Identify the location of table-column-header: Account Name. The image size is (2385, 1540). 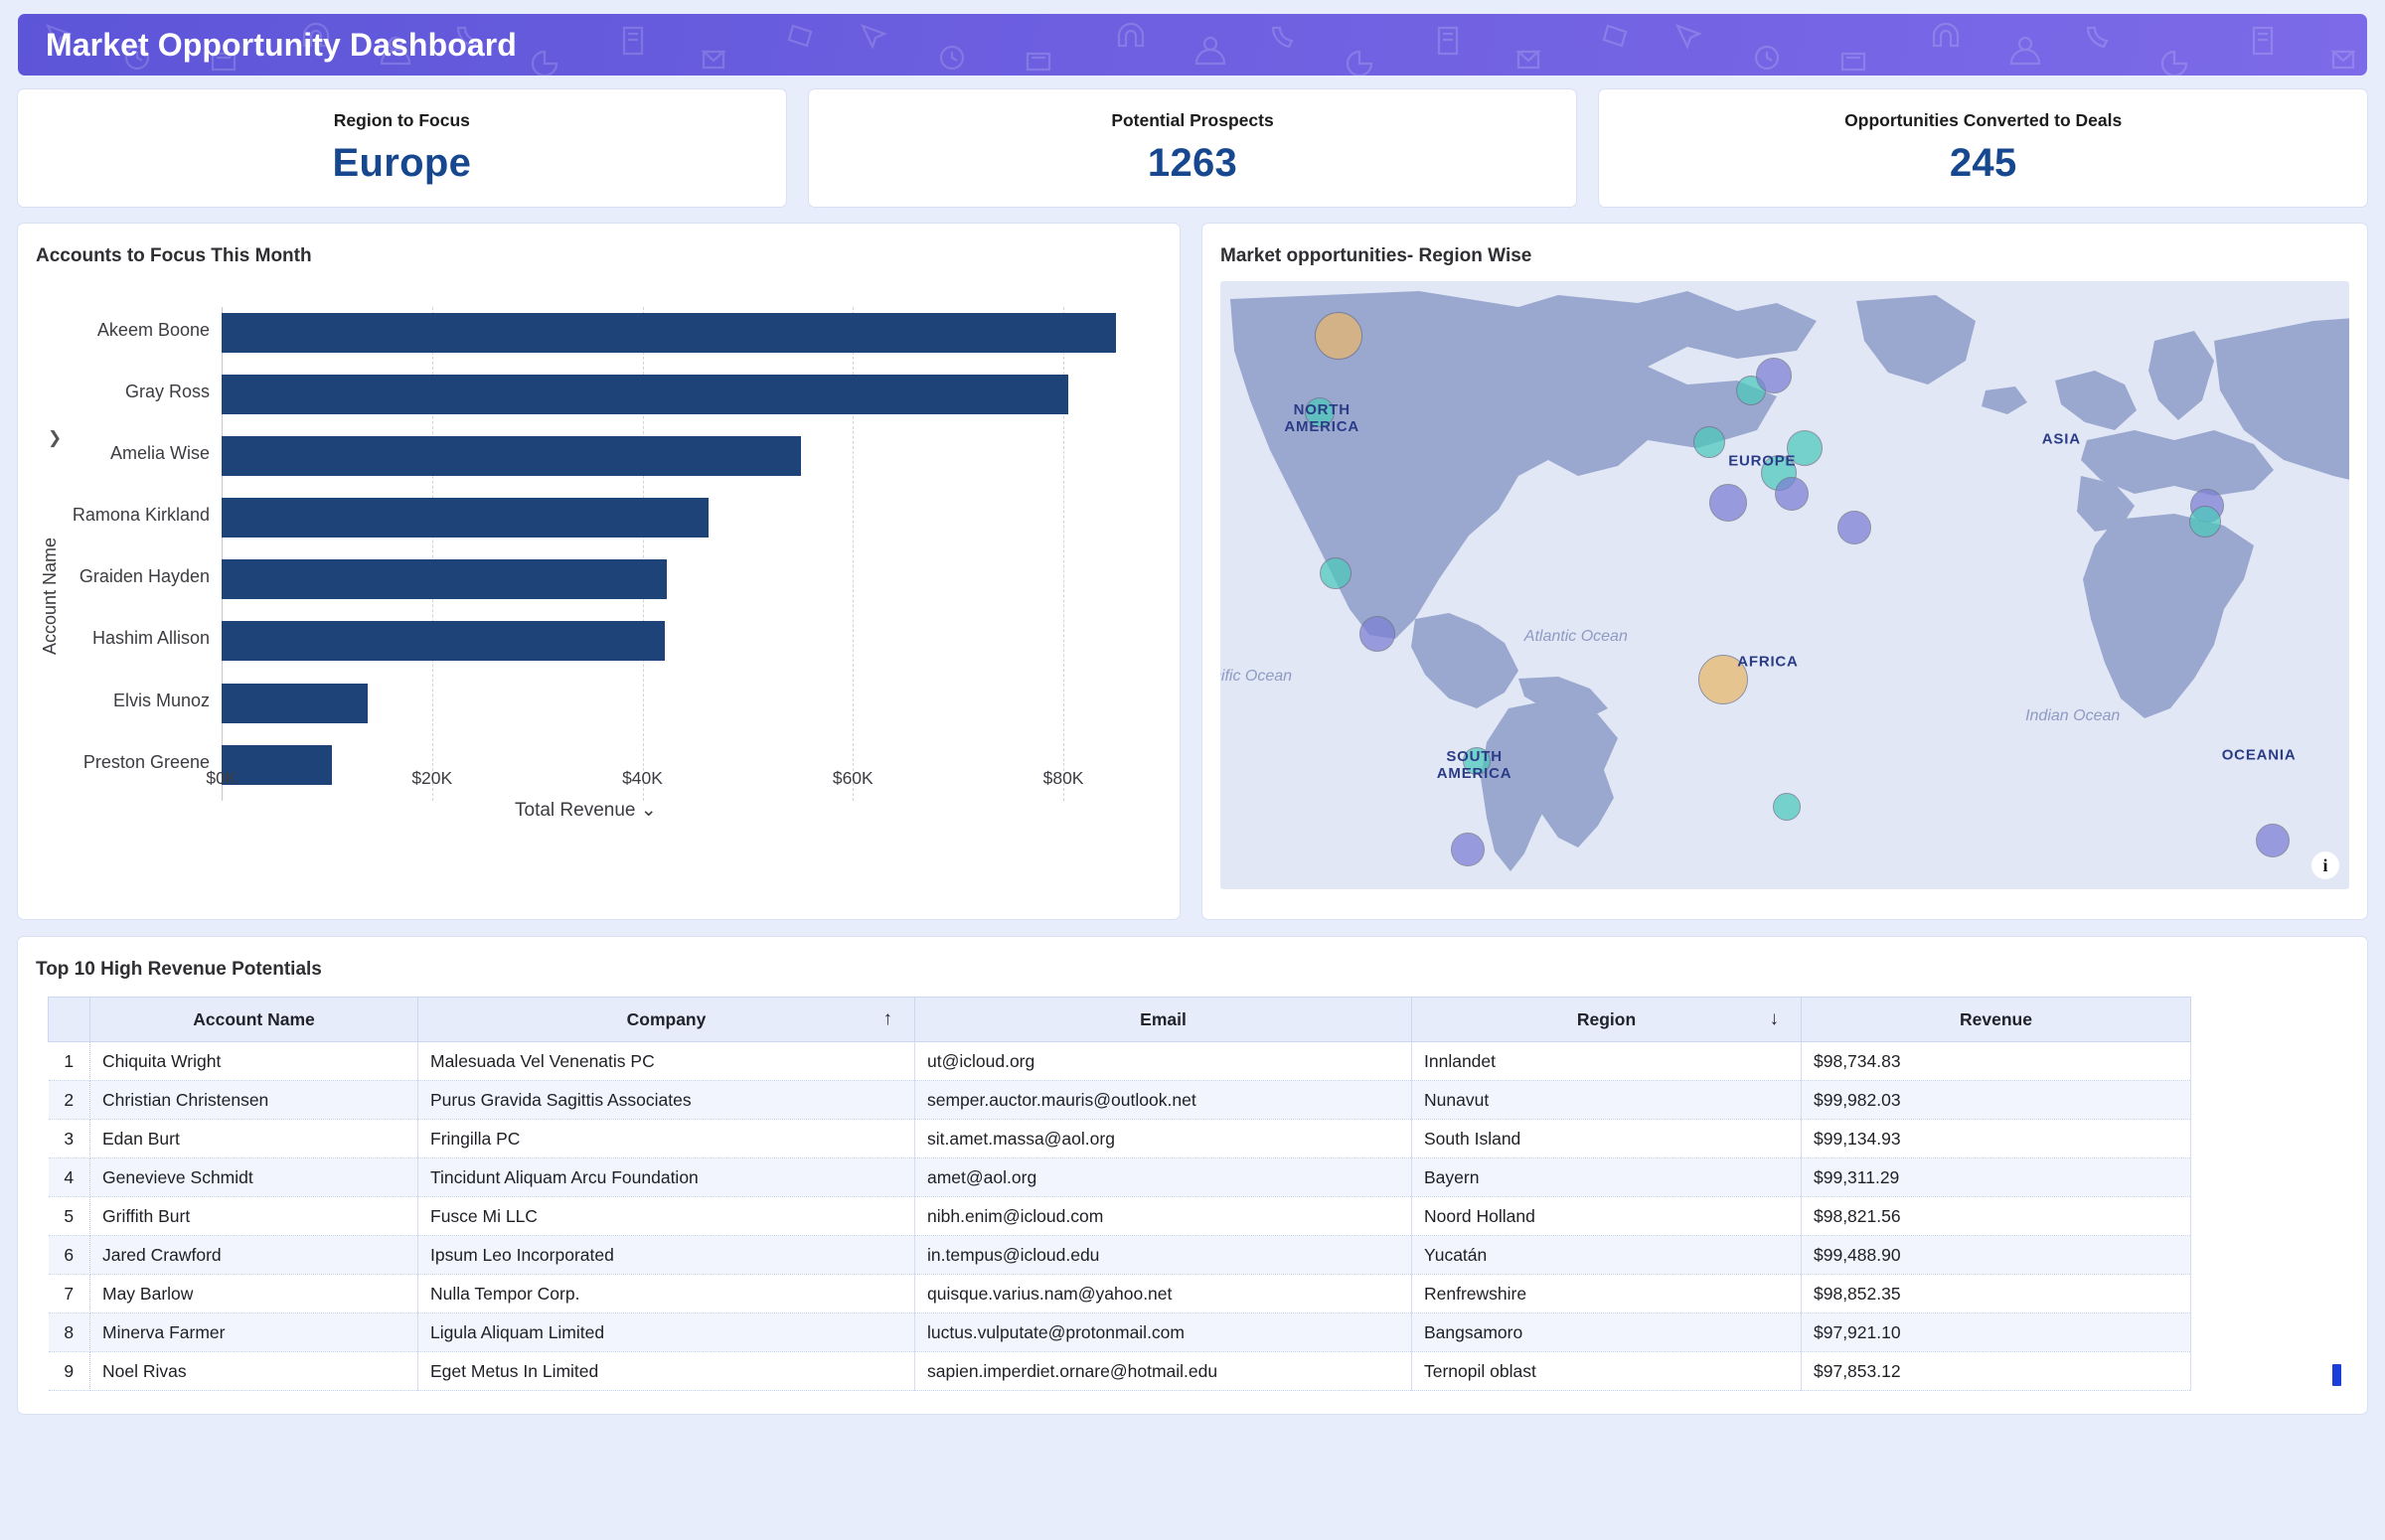
(253, 1019).